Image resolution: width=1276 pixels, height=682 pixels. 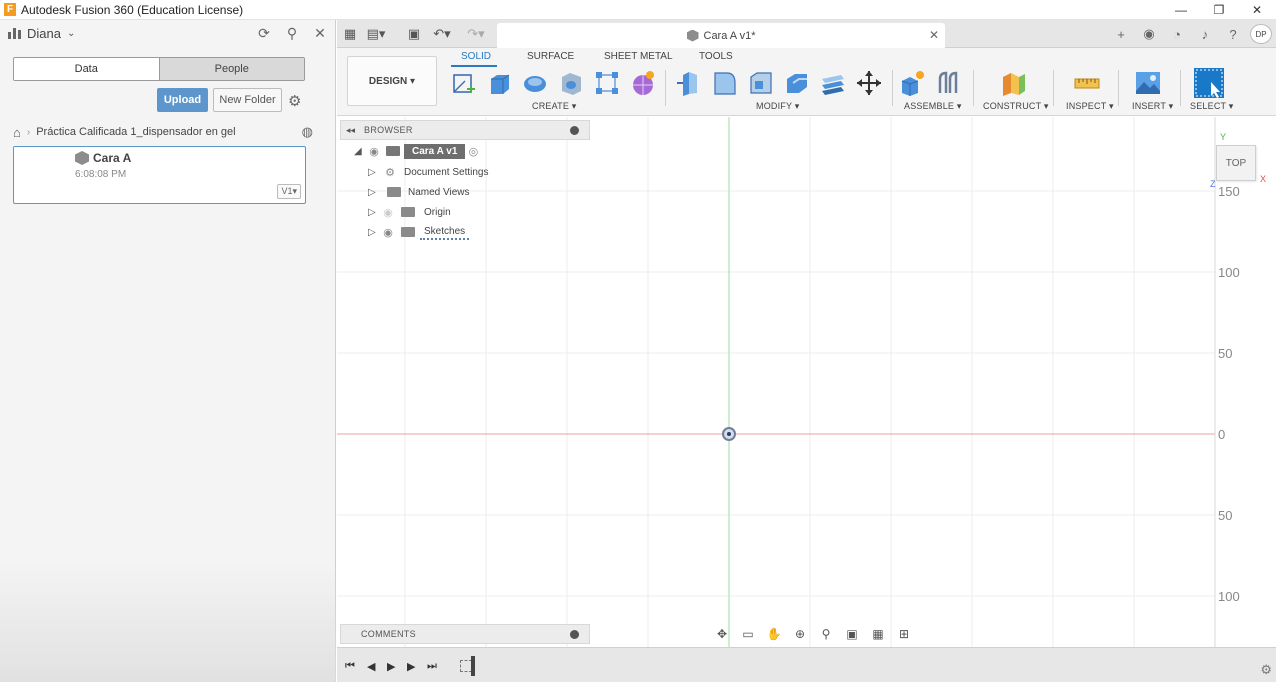 I want to click on help-icon: ?, so click(x=1233, y=34).